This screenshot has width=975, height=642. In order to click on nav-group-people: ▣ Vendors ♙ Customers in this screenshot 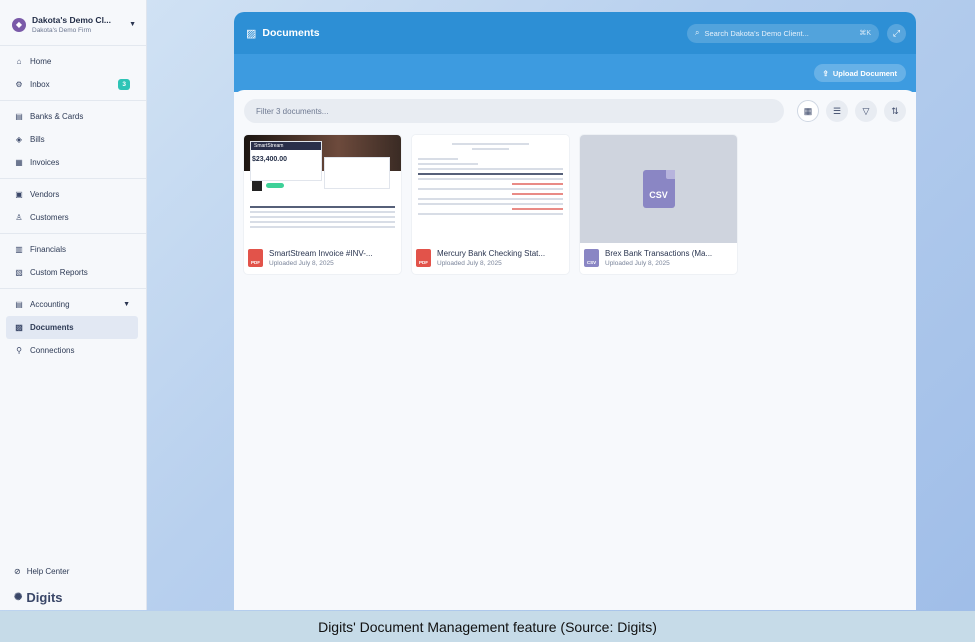, I will do `click(73, 206)`.